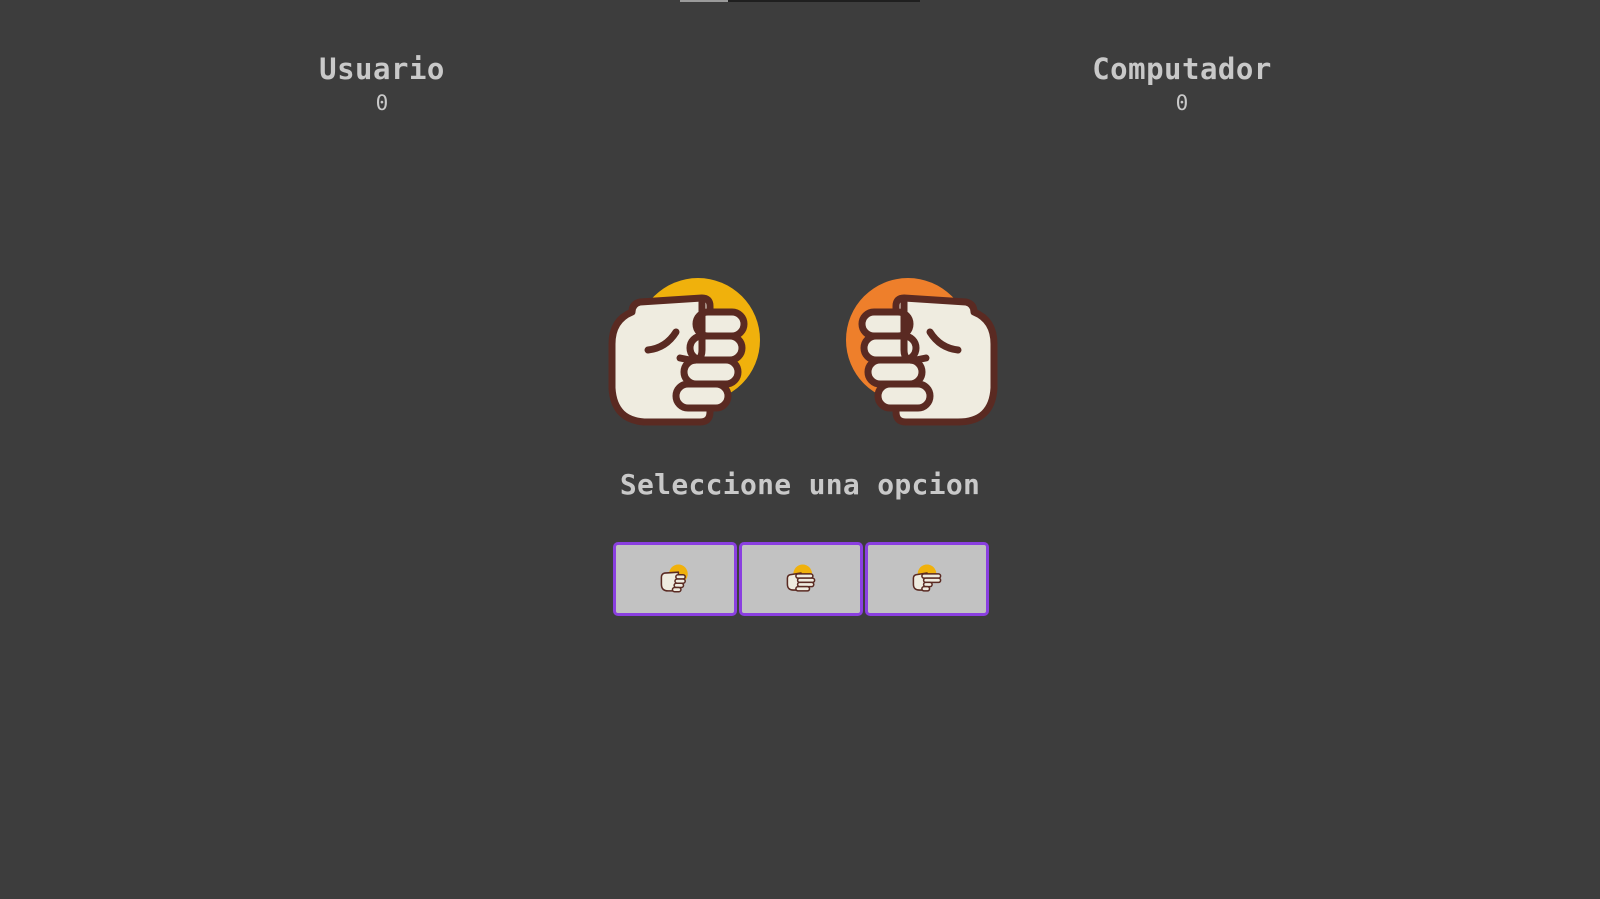  I want to click on user-name-label: Usuario, so click(382, 69).